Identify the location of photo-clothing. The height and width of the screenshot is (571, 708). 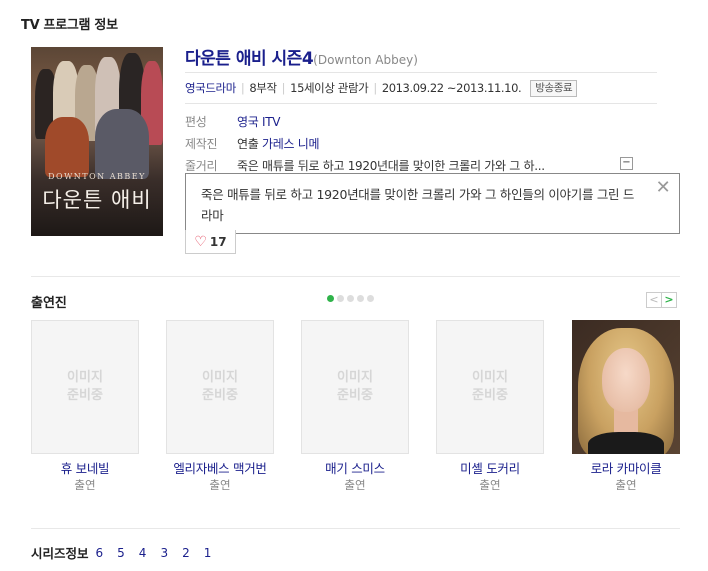
(626, 443).